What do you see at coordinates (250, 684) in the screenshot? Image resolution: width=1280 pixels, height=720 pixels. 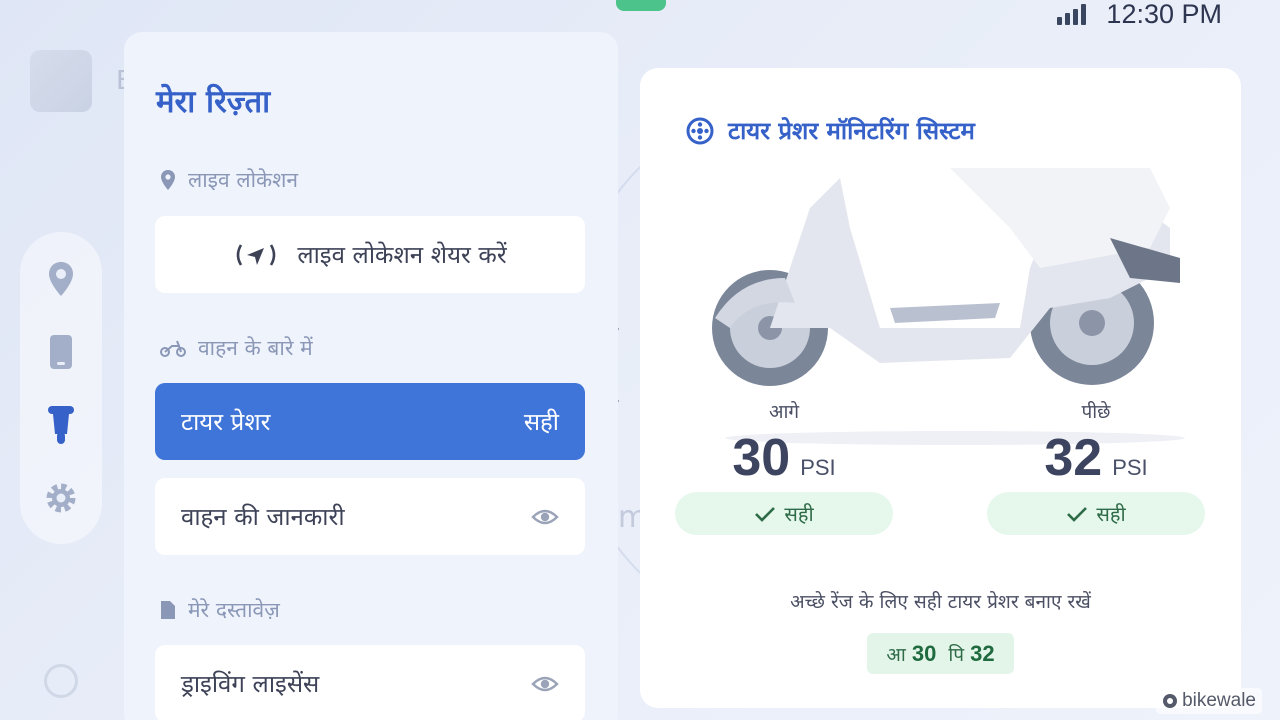 I see `driving-license-label: ड्राइविंग लाइसेंस` at bounding box center [250, 684].